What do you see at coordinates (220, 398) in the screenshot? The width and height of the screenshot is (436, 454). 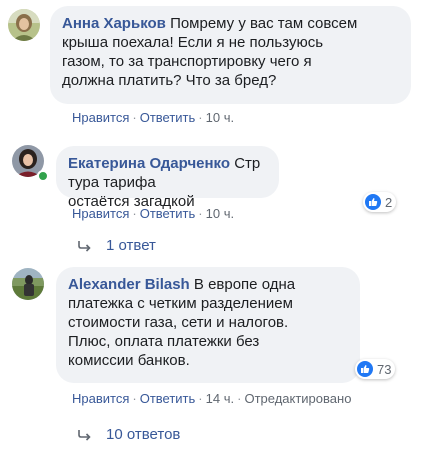 I see `timestamp: 14 ч.` at bounding box center [220, 398].